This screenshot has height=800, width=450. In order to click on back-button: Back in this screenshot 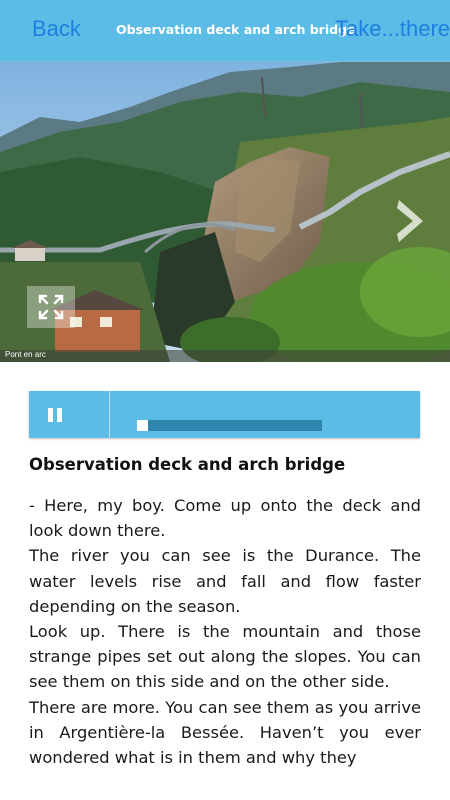, I will do `click(56, 29)`.